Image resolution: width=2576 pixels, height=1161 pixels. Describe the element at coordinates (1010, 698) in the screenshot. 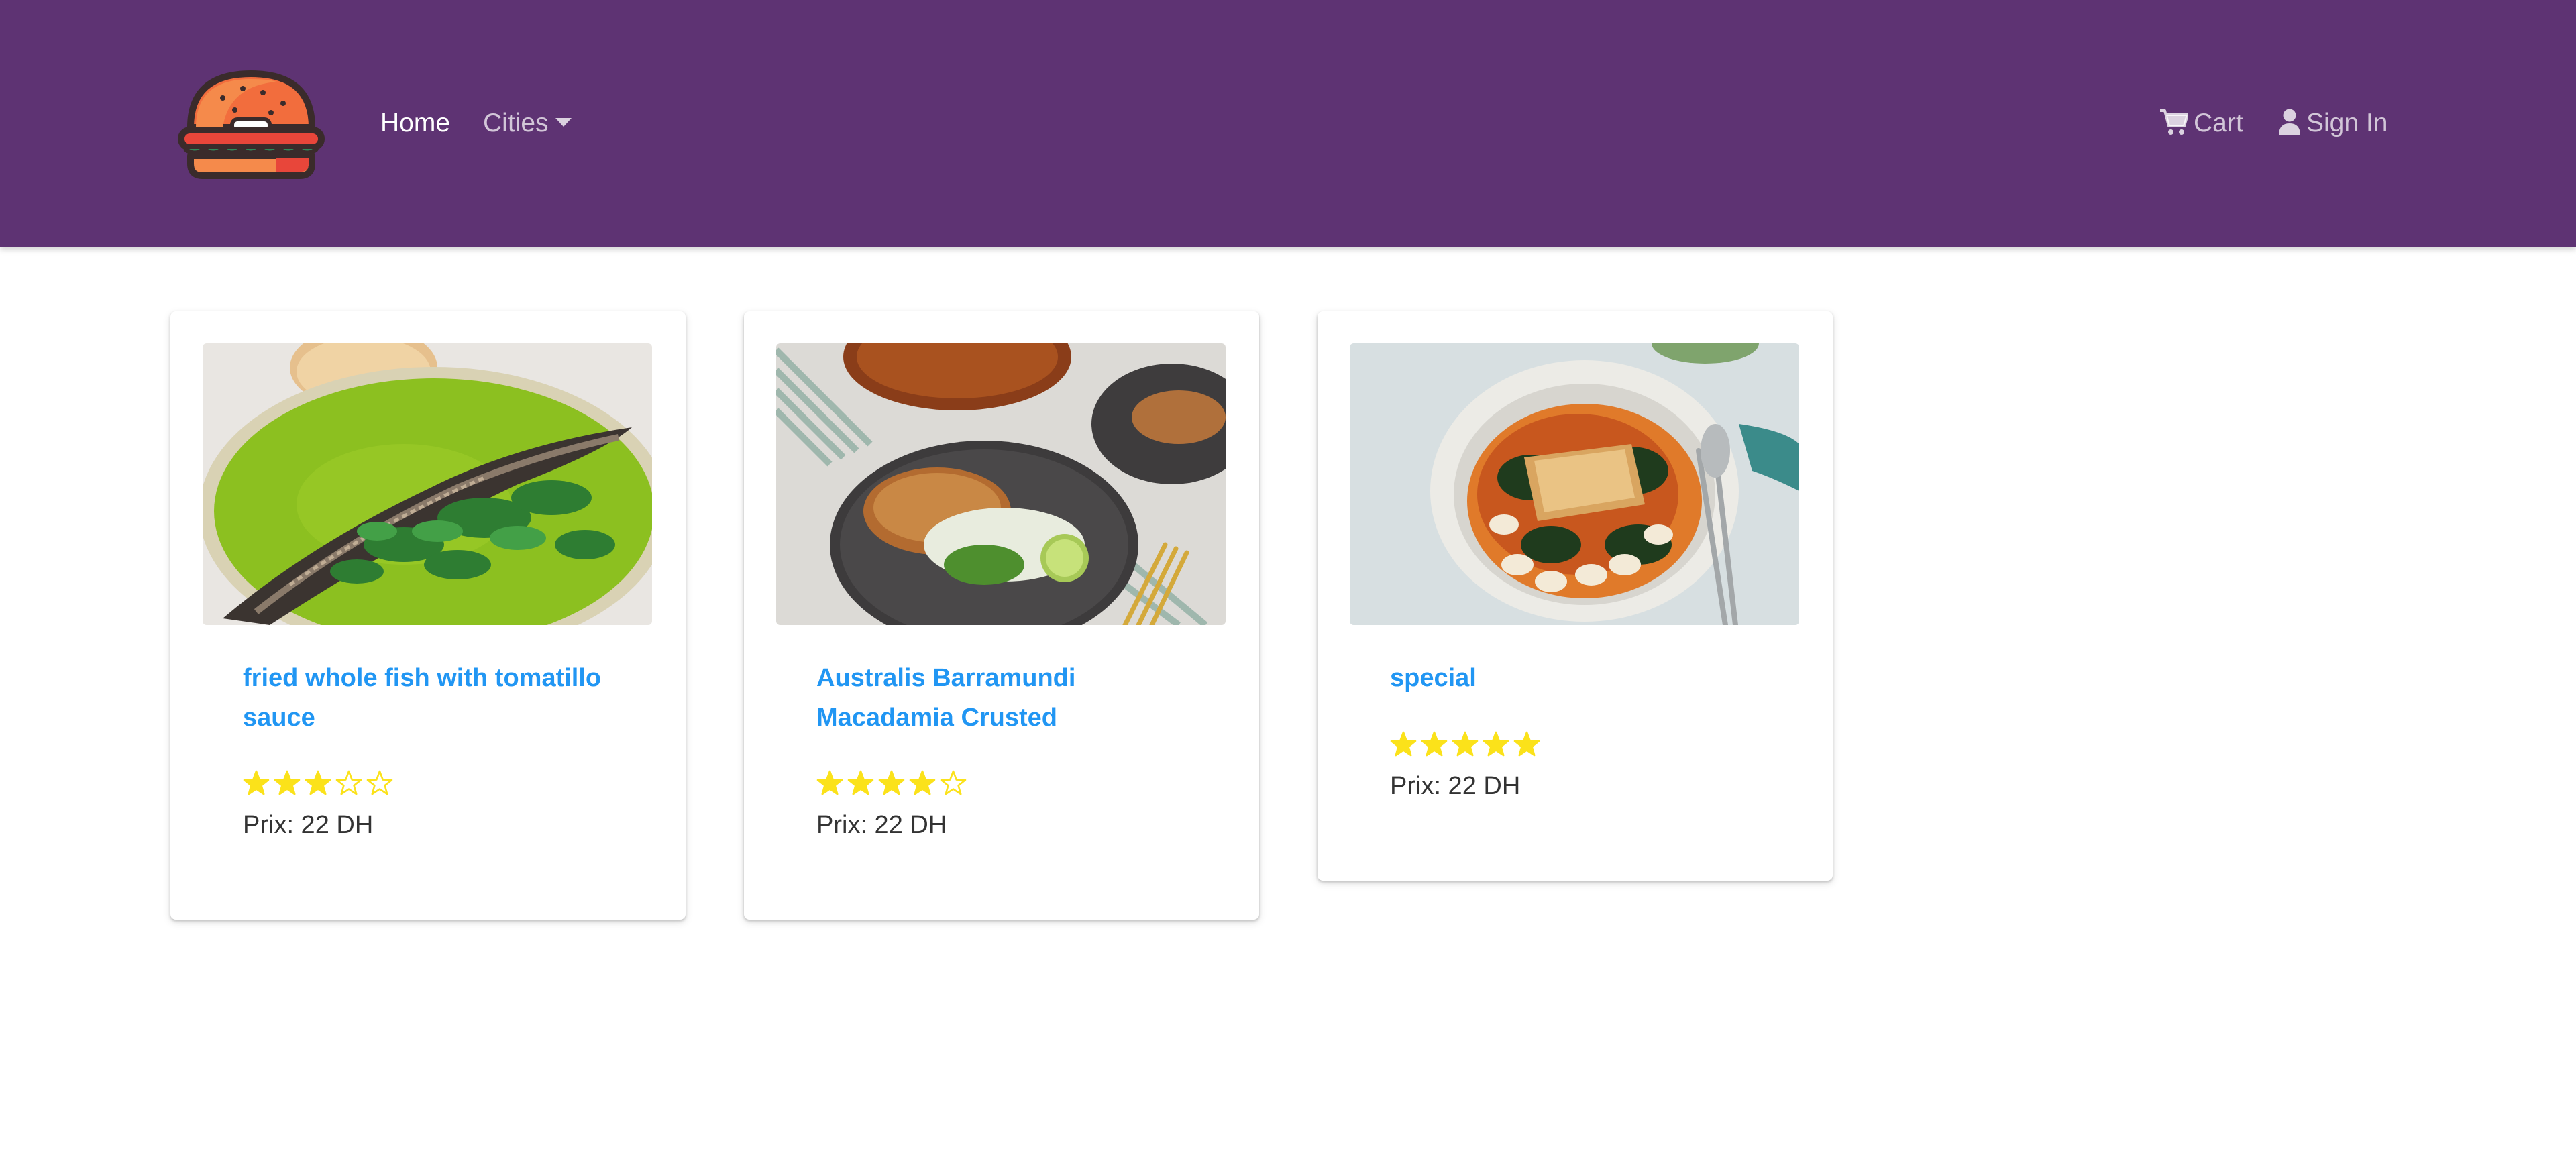

I see `product-title-link: Australis Barramundi Macadamia Crusted` at that location.